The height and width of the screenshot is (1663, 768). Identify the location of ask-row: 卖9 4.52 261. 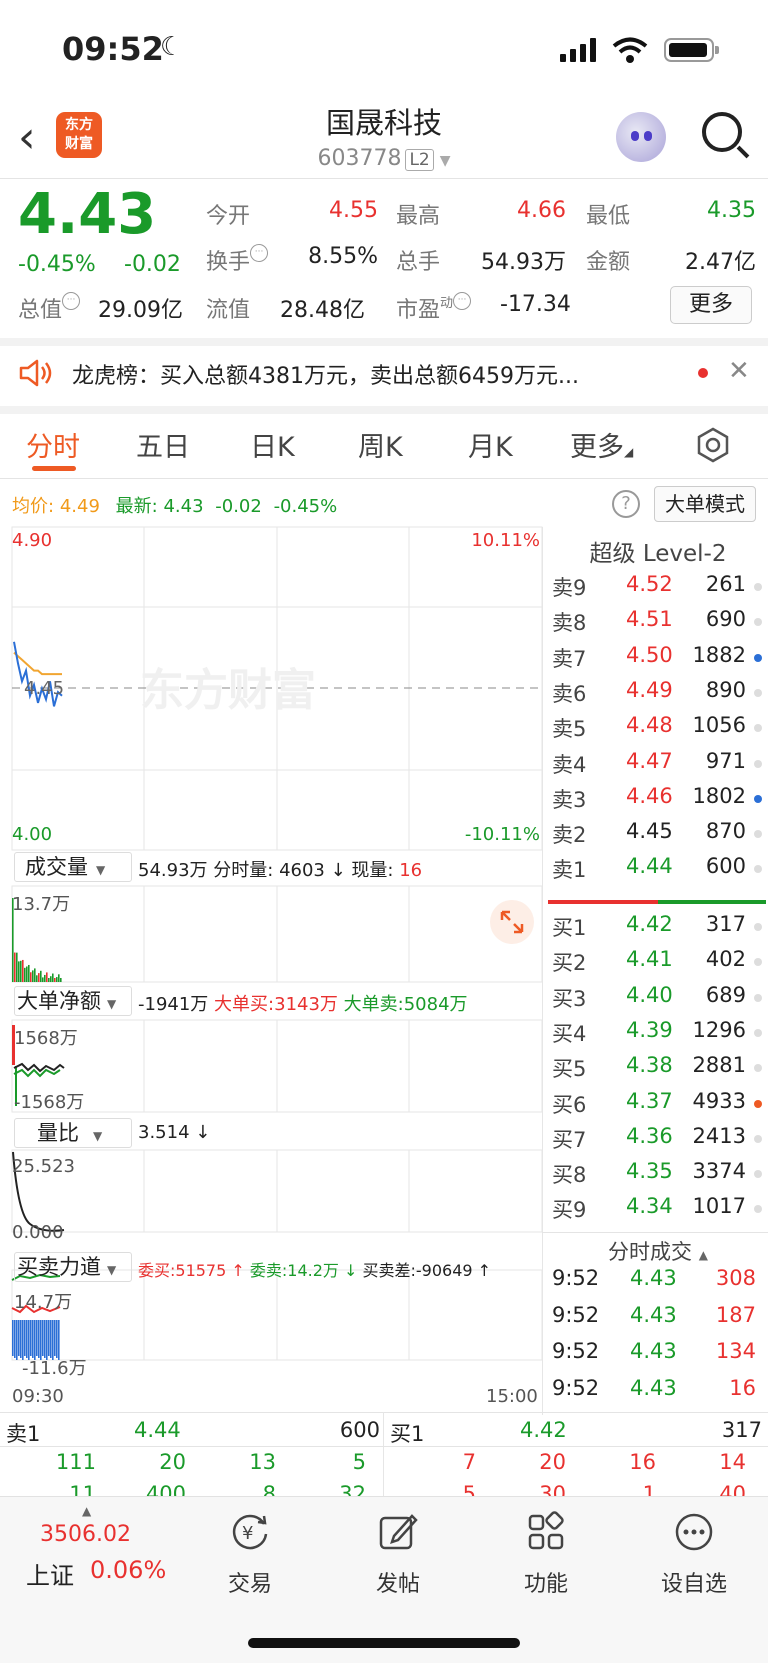
(658, 589).